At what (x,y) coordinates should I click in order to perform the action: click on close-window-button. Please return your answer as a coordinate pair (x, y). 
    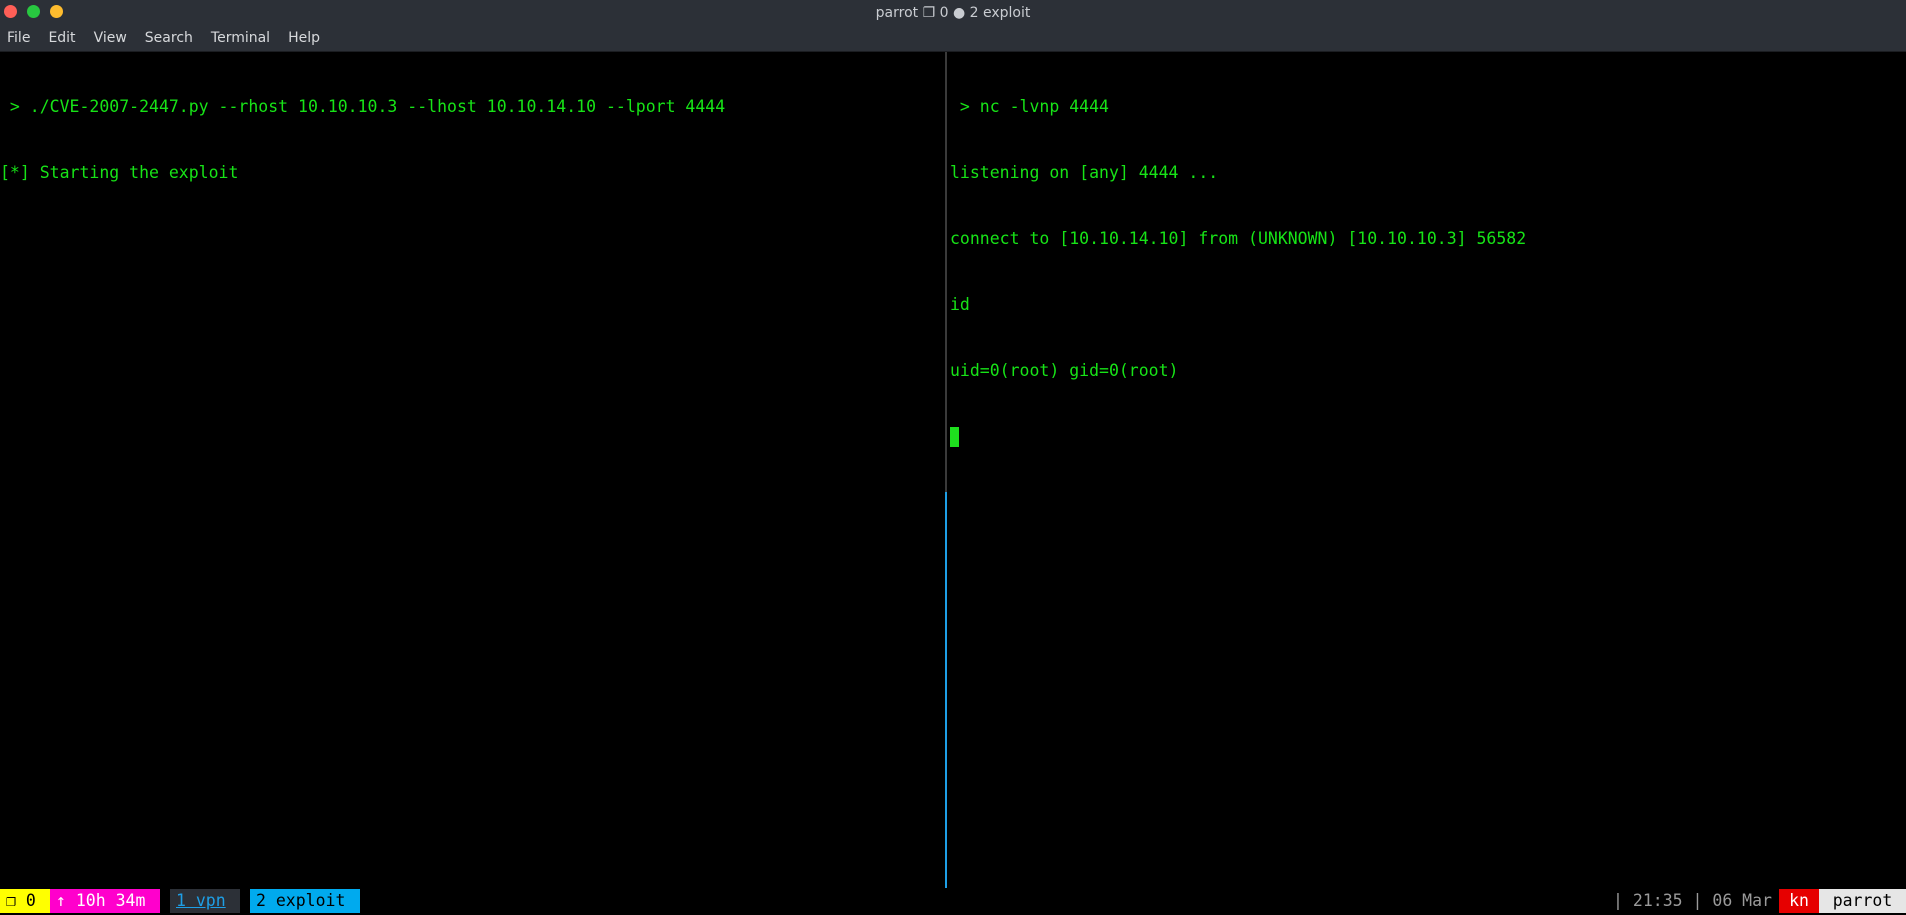
    Looking at the image, I should click on (10, 11).